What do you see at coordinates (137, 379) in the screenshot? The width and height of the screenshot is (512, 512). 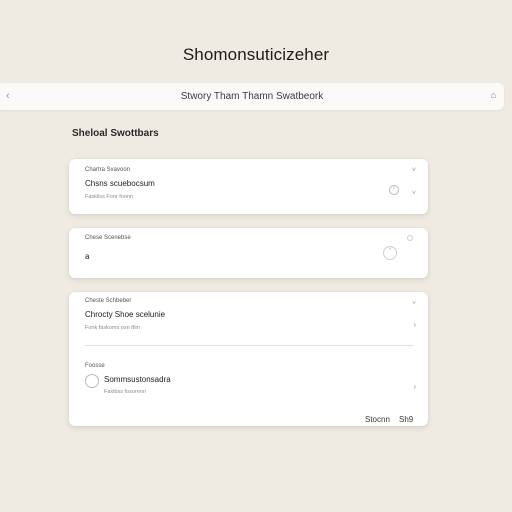 I see `option-value: Sommsustonsadra` at bounding box center [137, 379].